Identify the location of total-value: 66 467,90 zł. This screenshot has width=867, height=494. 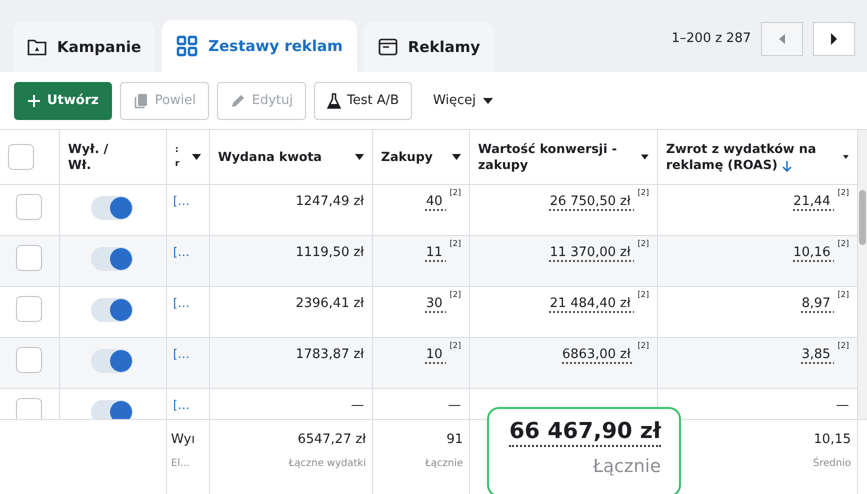
(585, 433).